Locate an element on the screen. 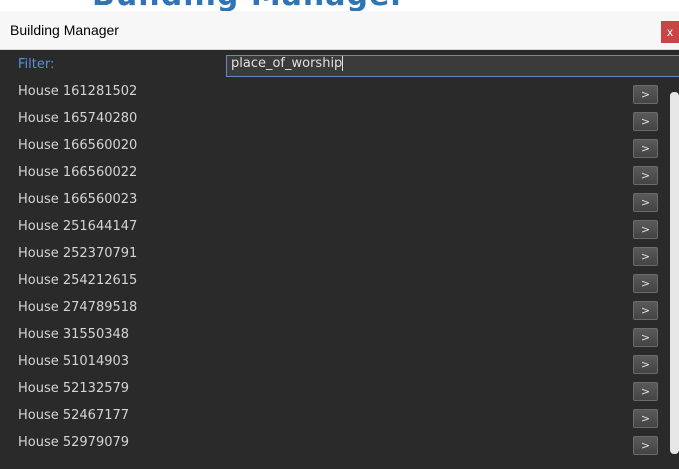  list-item: House 166560023 > is located at coordinates (339, 201).